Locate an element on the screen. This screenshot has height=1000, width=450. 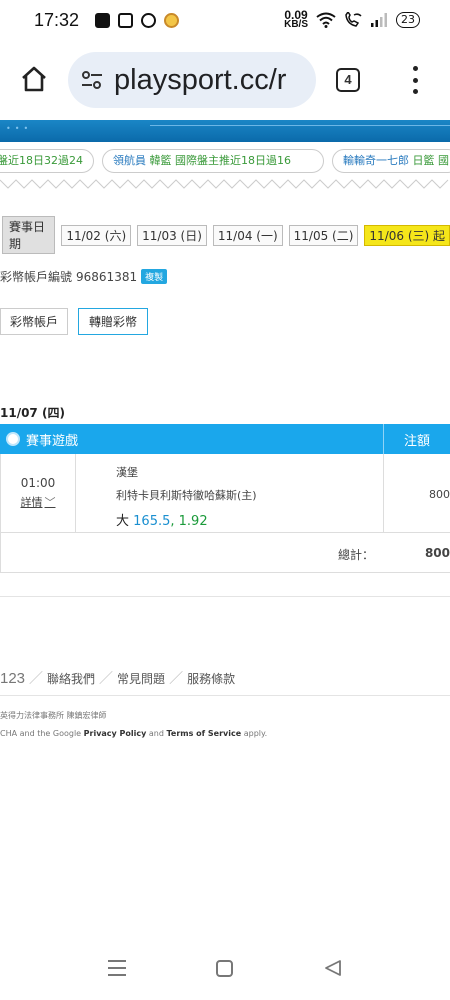
chevron-down-icon: ﹀ is located at coordinates (50, 502).